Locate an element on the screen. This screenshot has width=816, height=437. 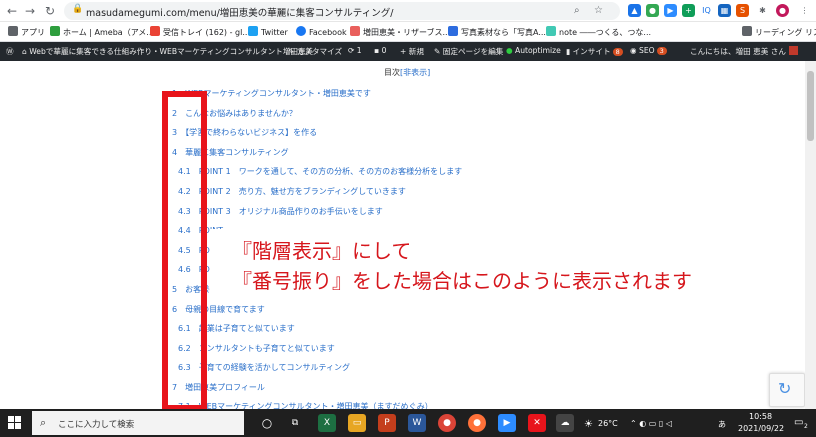
notification-count: 2 is located at coordinates (806, 426).